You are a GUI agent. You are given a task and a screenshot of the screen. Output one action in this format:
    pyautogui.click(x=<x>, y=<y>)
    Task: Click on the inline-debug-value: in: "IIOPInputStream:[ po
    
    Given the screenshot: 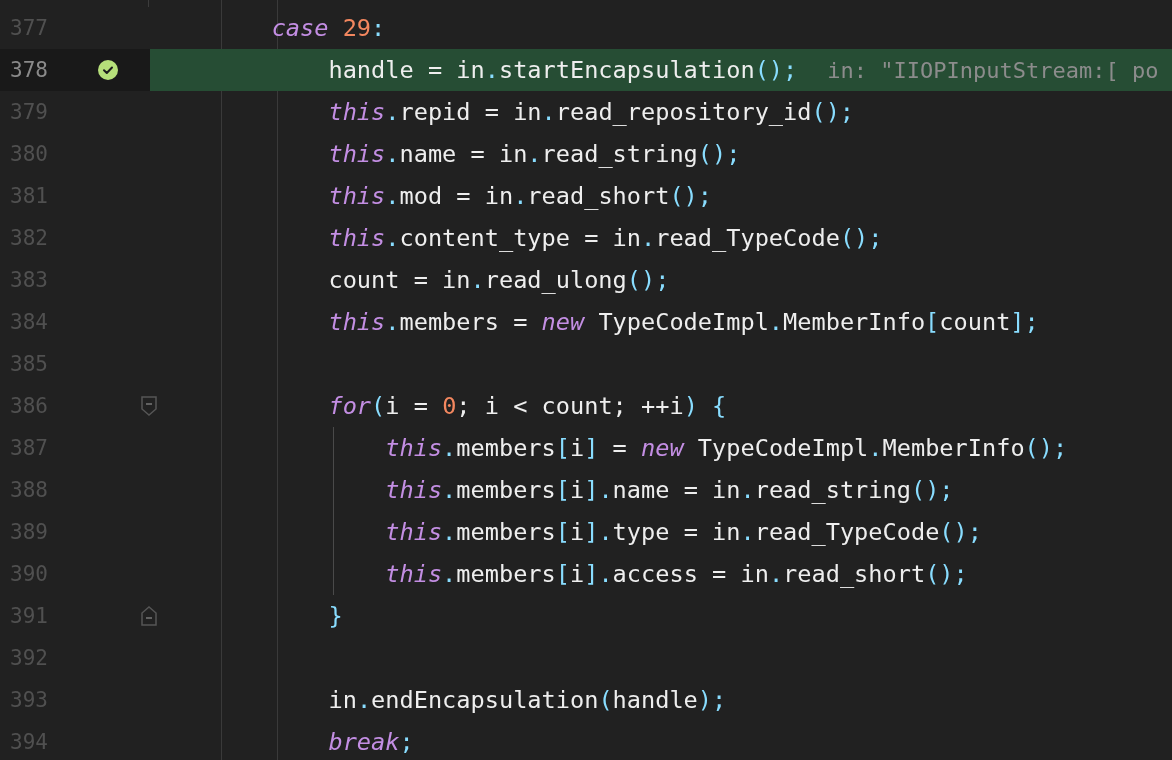 What is the action you would take?
    pyautogui.click(x=993, y=70)
    